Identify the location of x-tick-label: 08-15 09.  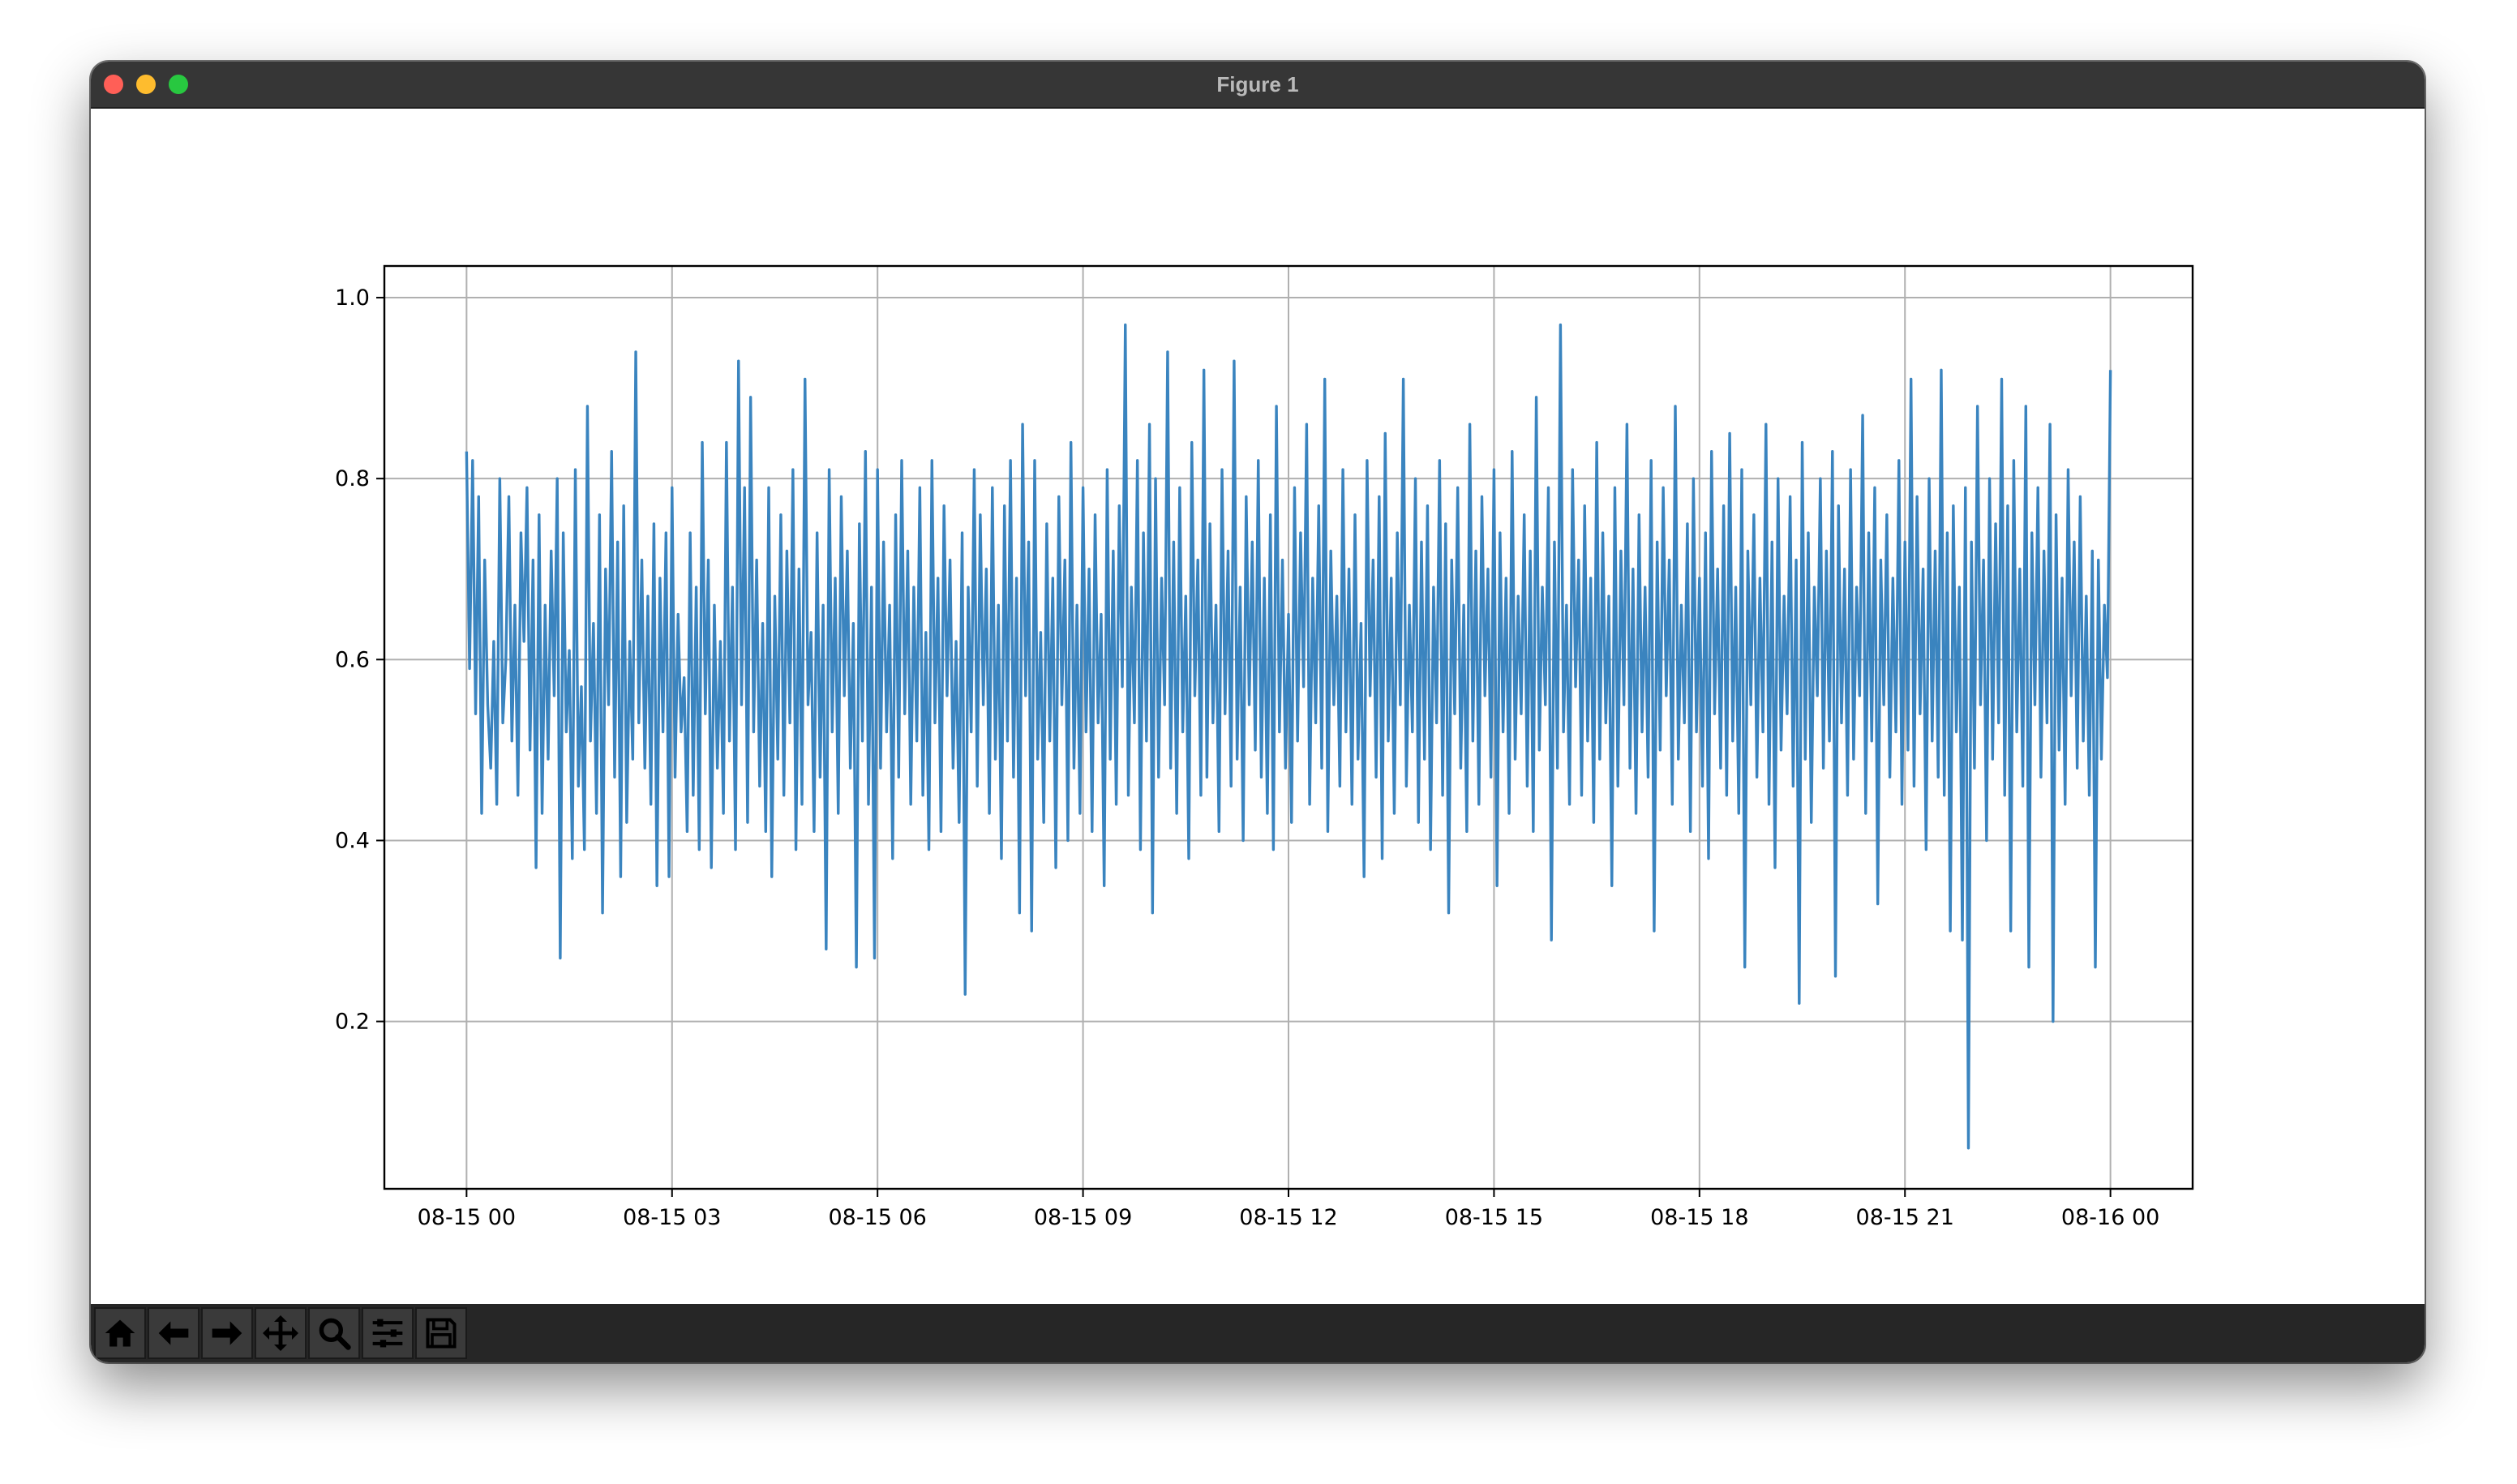
(1083, 1217).